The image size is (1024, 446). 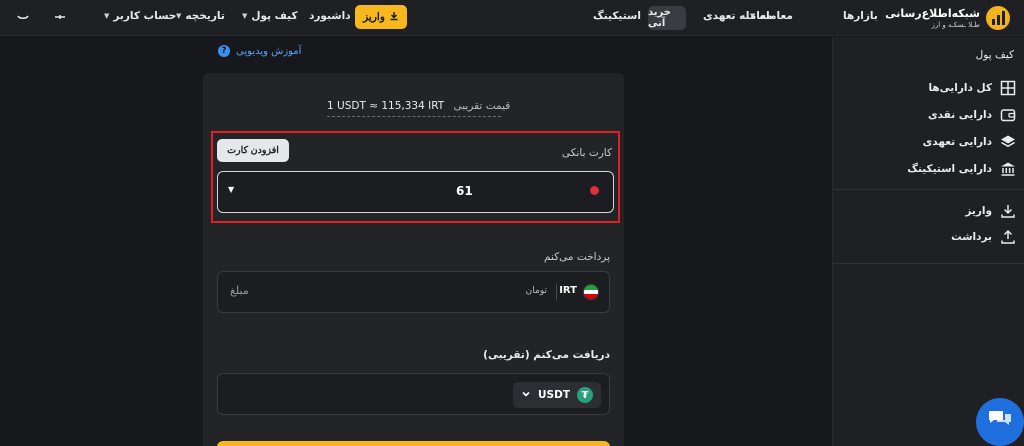 I want to click on bank-card-select: 61 ▼, so click(x=415, y=192).